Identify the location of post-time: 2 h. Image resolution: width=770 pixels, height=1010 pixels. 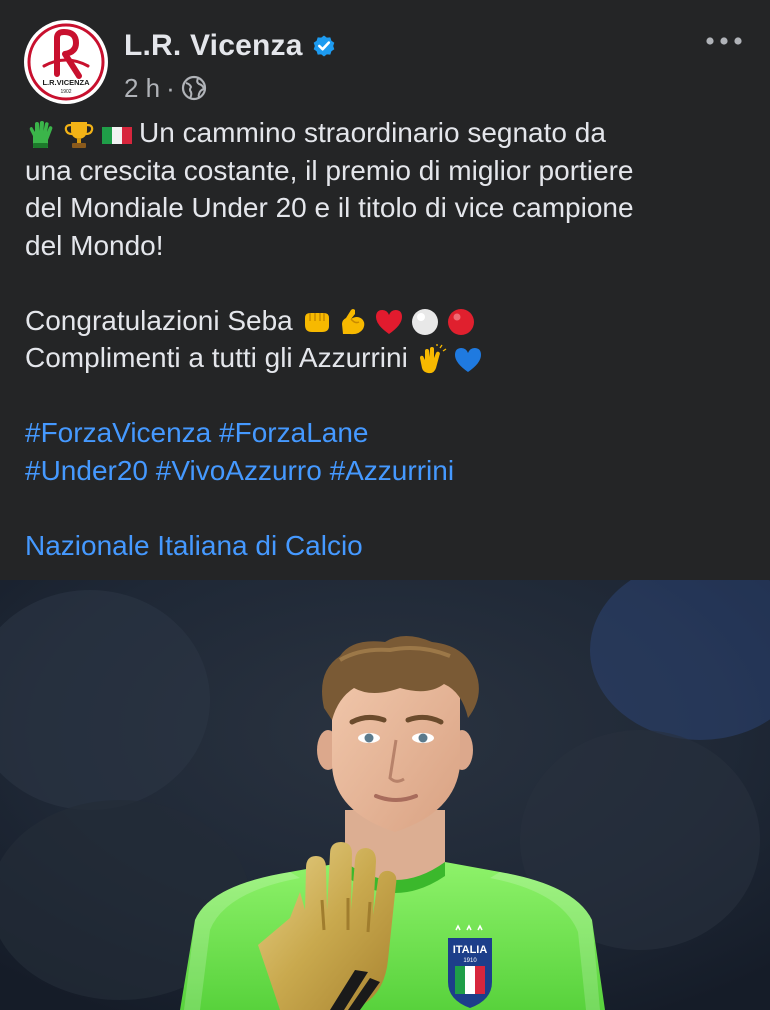
(142, 88).